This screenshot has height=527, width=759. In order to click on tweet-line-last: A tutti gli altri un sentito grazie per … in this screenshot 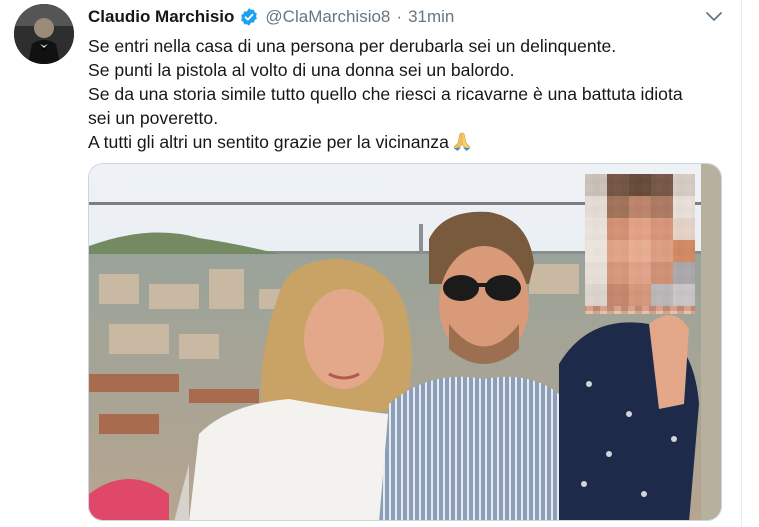, I will do `click(410, 142)`.